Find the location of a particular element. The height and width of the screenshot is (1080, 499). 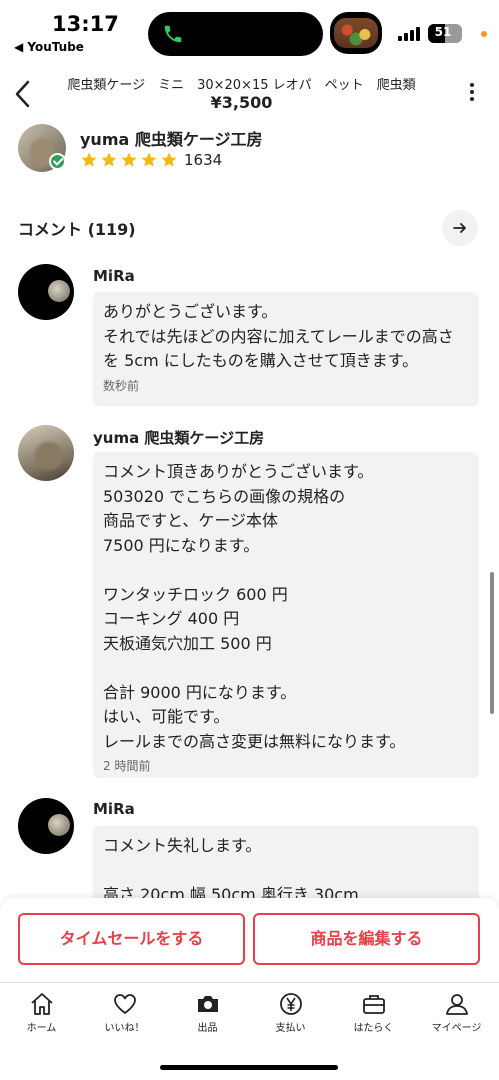

rating-count: 1634 is located at coordinates (203, 160).